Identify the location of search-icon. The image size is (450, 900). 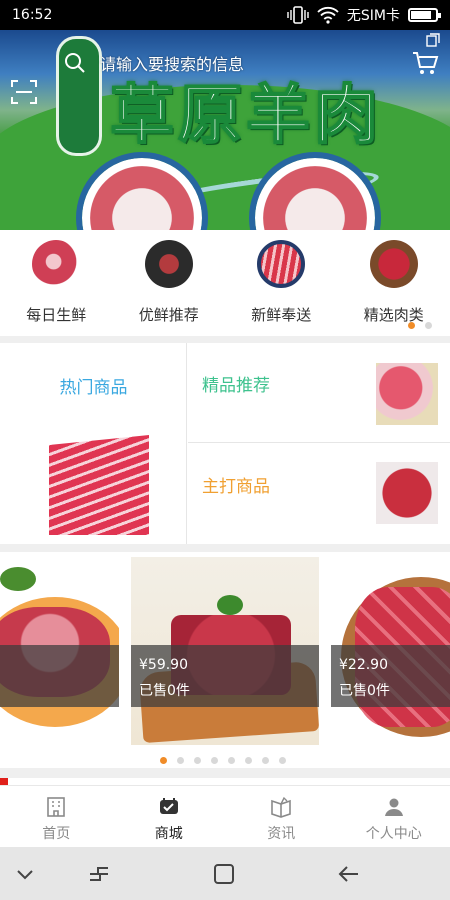
(75, 63).